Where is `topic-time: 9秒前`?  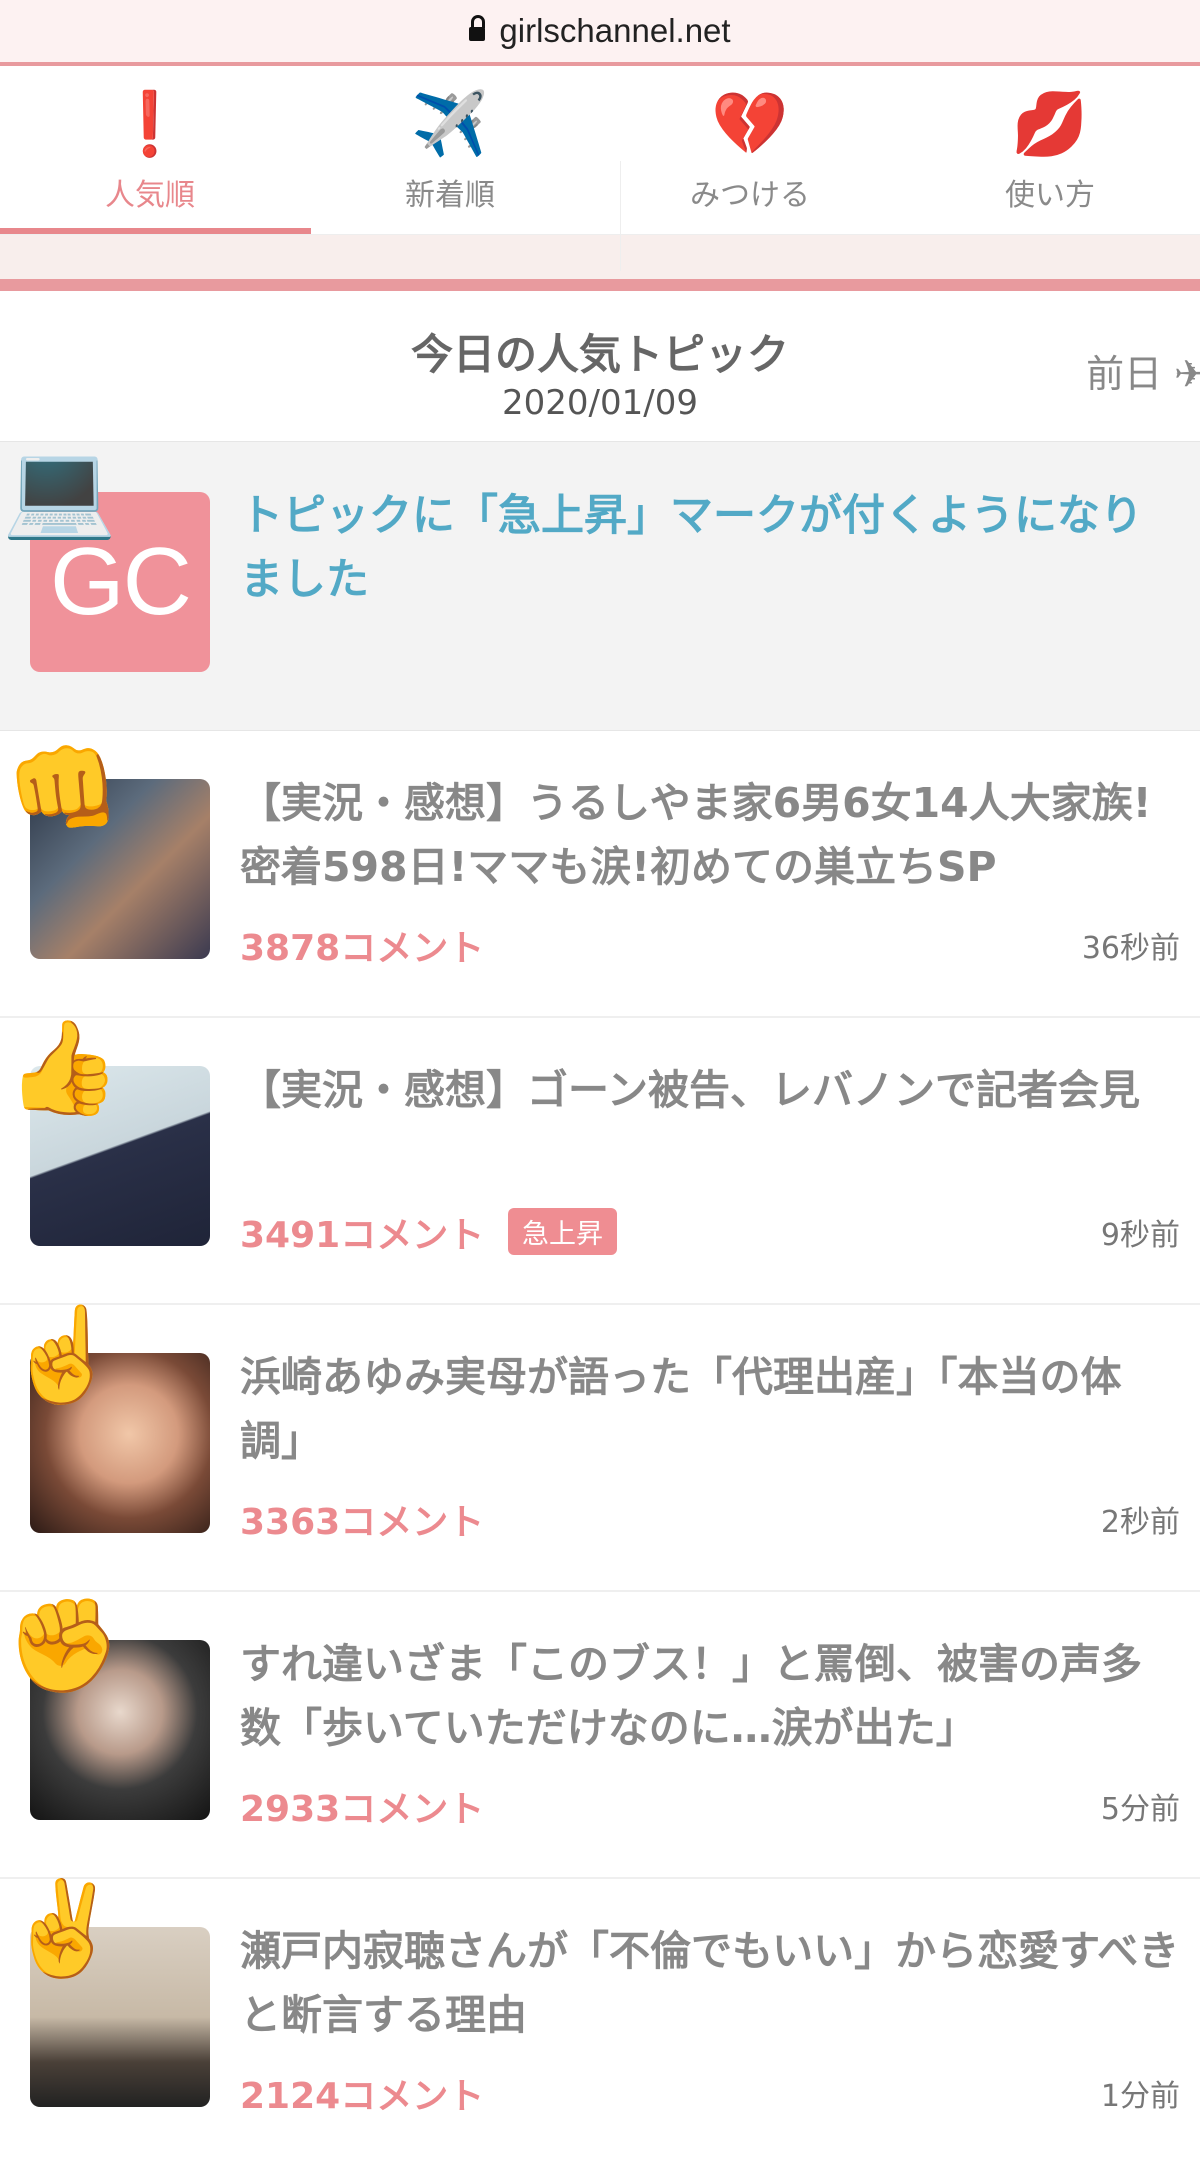
topic-time: 9秒前 is located at coordinates (1140, 1235).